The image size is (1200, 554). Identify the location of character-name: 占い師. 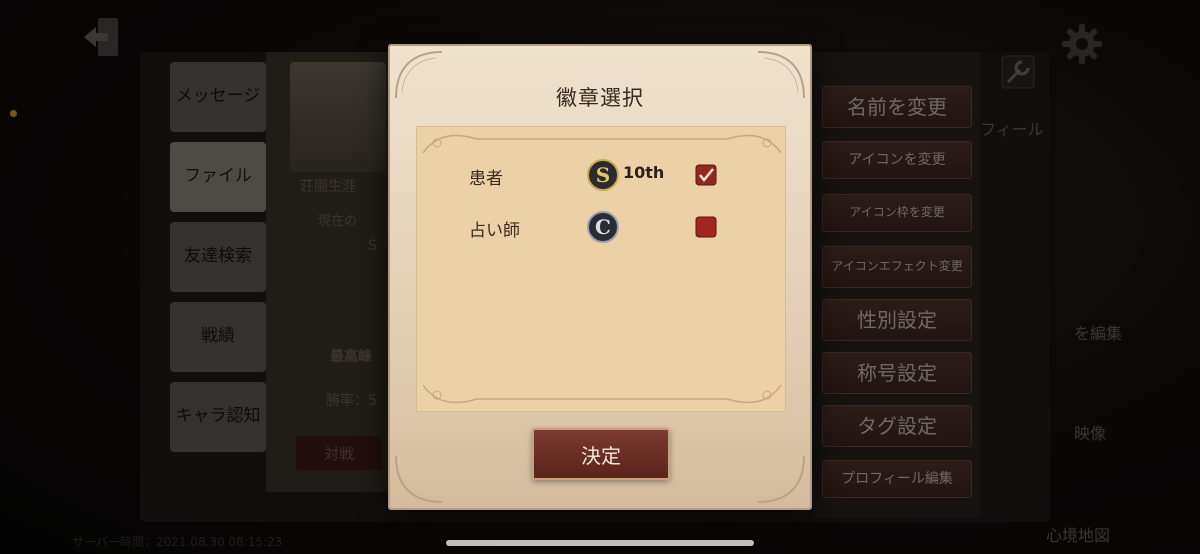
(494, 231).